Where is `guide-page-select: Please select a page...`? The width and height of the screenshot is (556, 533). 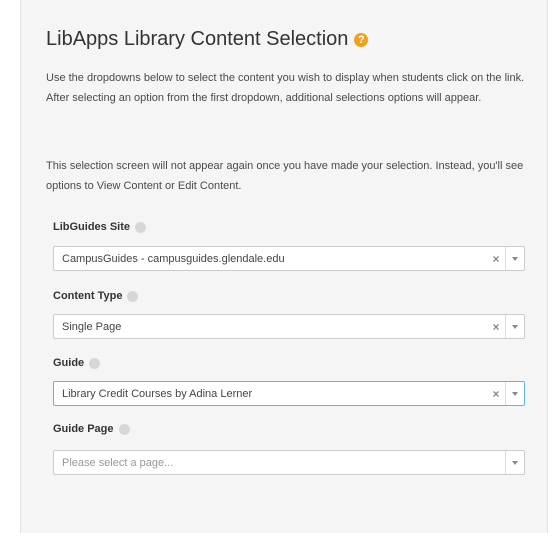 guide-page-select: Please select a page... is located at coordinates (289, 462).